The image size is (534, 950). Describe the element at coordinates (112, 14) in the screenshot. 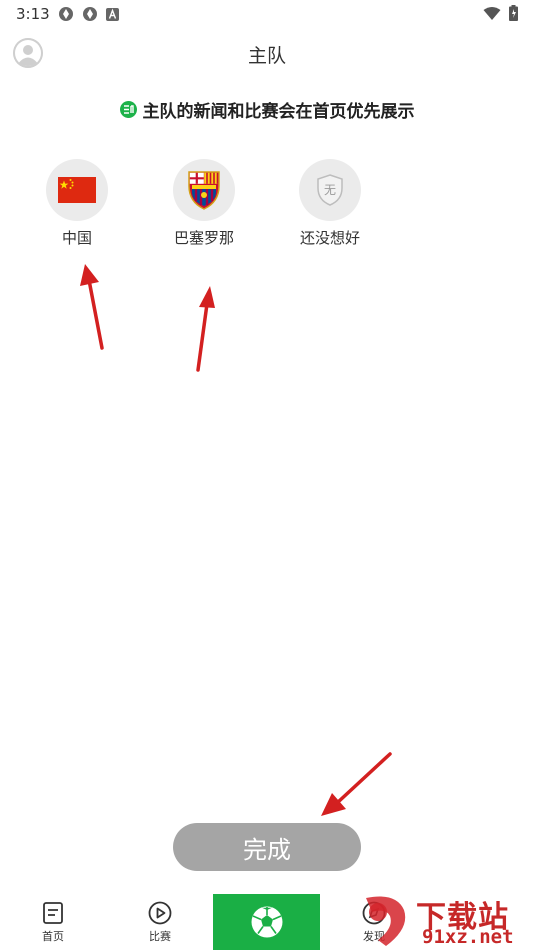

I see `notification-a-icon` at that location.